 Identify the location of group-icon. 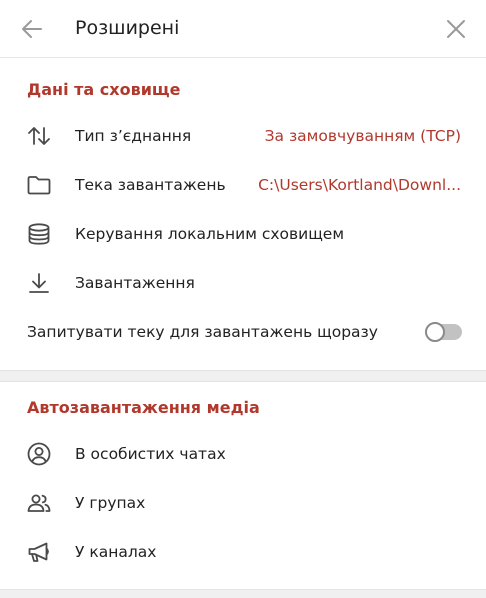
(39, 503).